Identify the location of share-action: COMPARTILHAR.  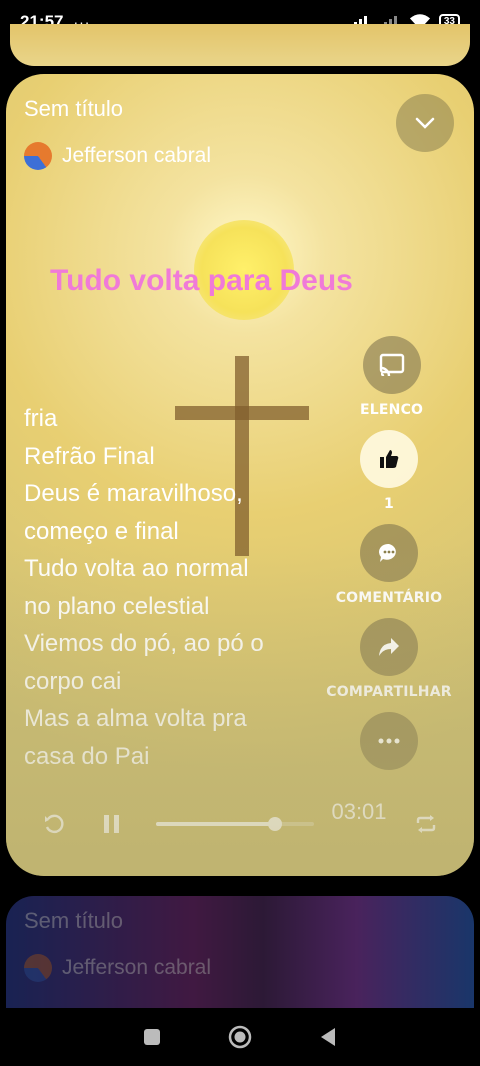
(389, 659).